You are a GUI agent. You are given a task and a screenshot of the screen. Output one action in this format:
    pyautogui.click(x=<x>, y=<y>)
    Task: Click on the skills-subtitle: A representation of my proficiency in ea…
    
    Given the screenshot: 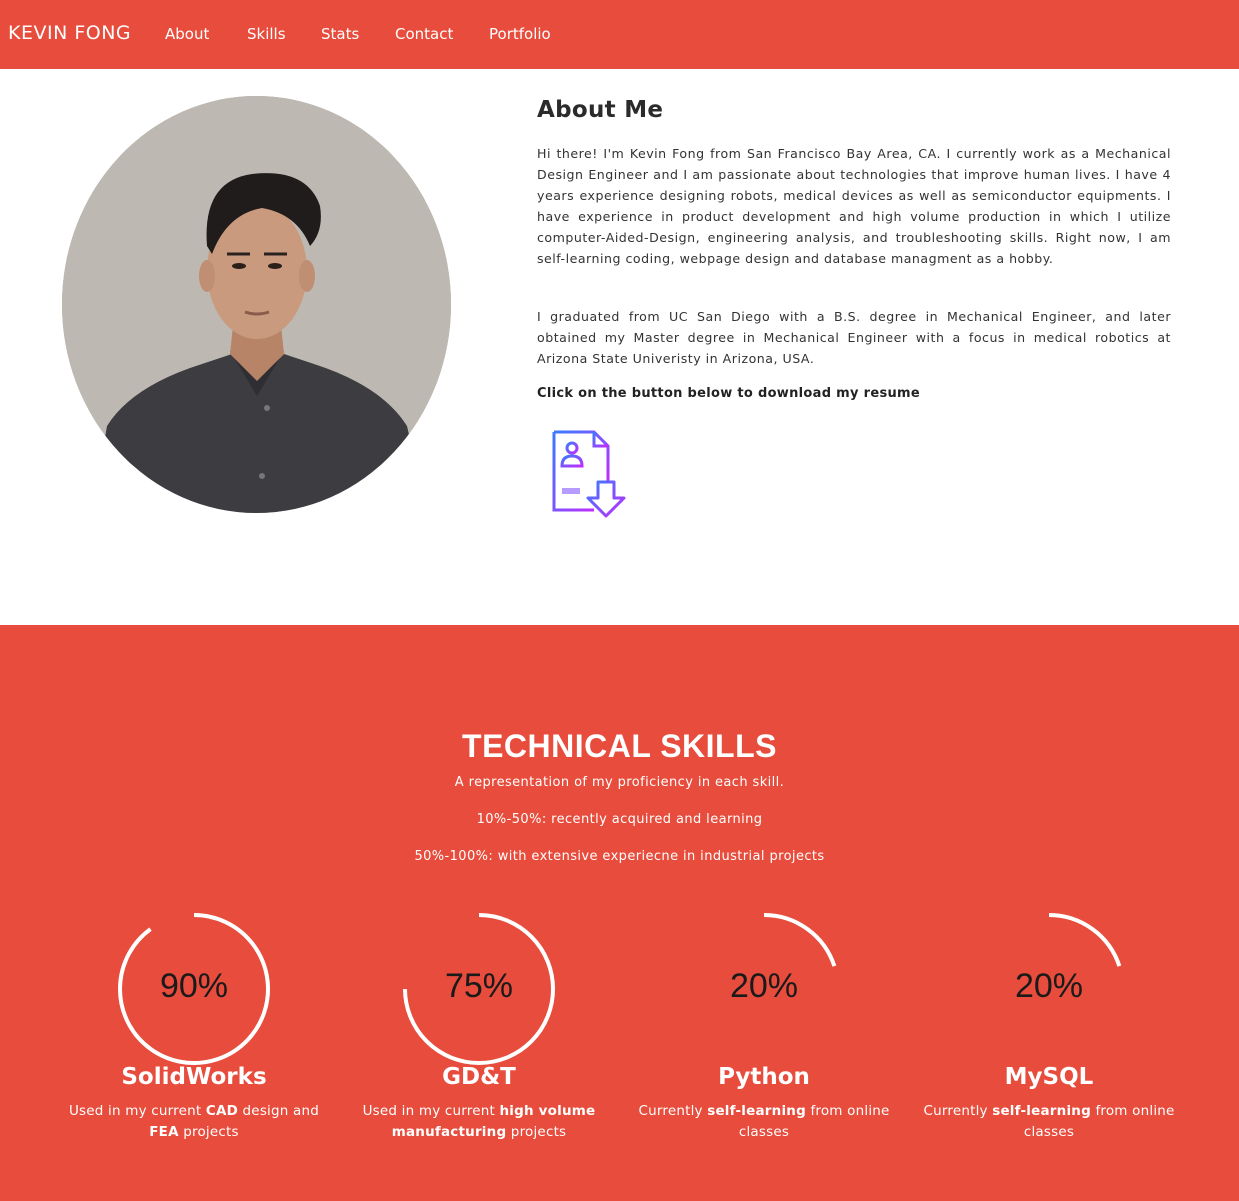 What is the action you would take?
    pyautogui.click(x=619, y=782)
    